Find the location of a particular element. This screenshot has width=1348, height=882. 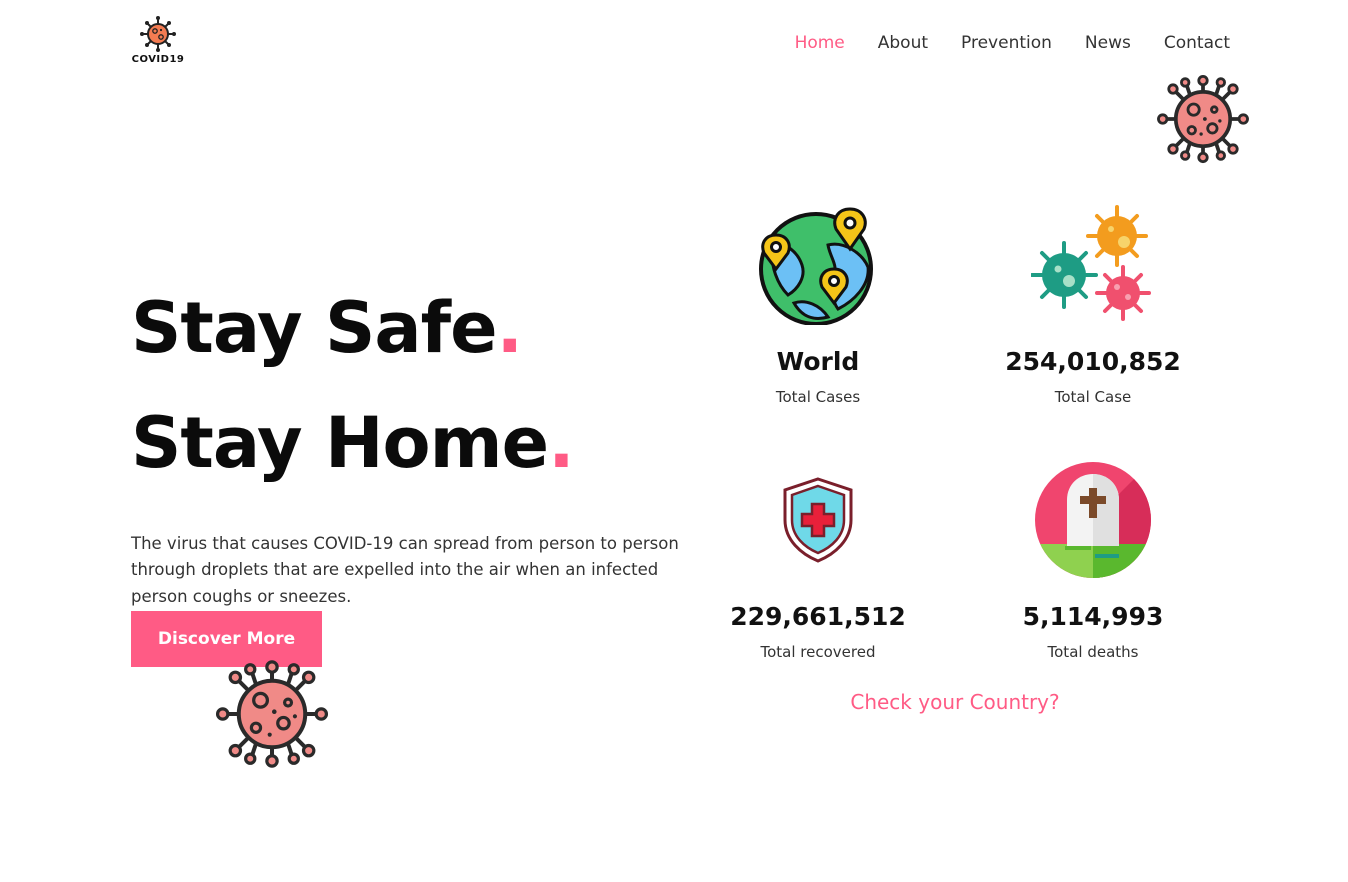

stat-label: Total Case is located at coordinates (1093, 397).